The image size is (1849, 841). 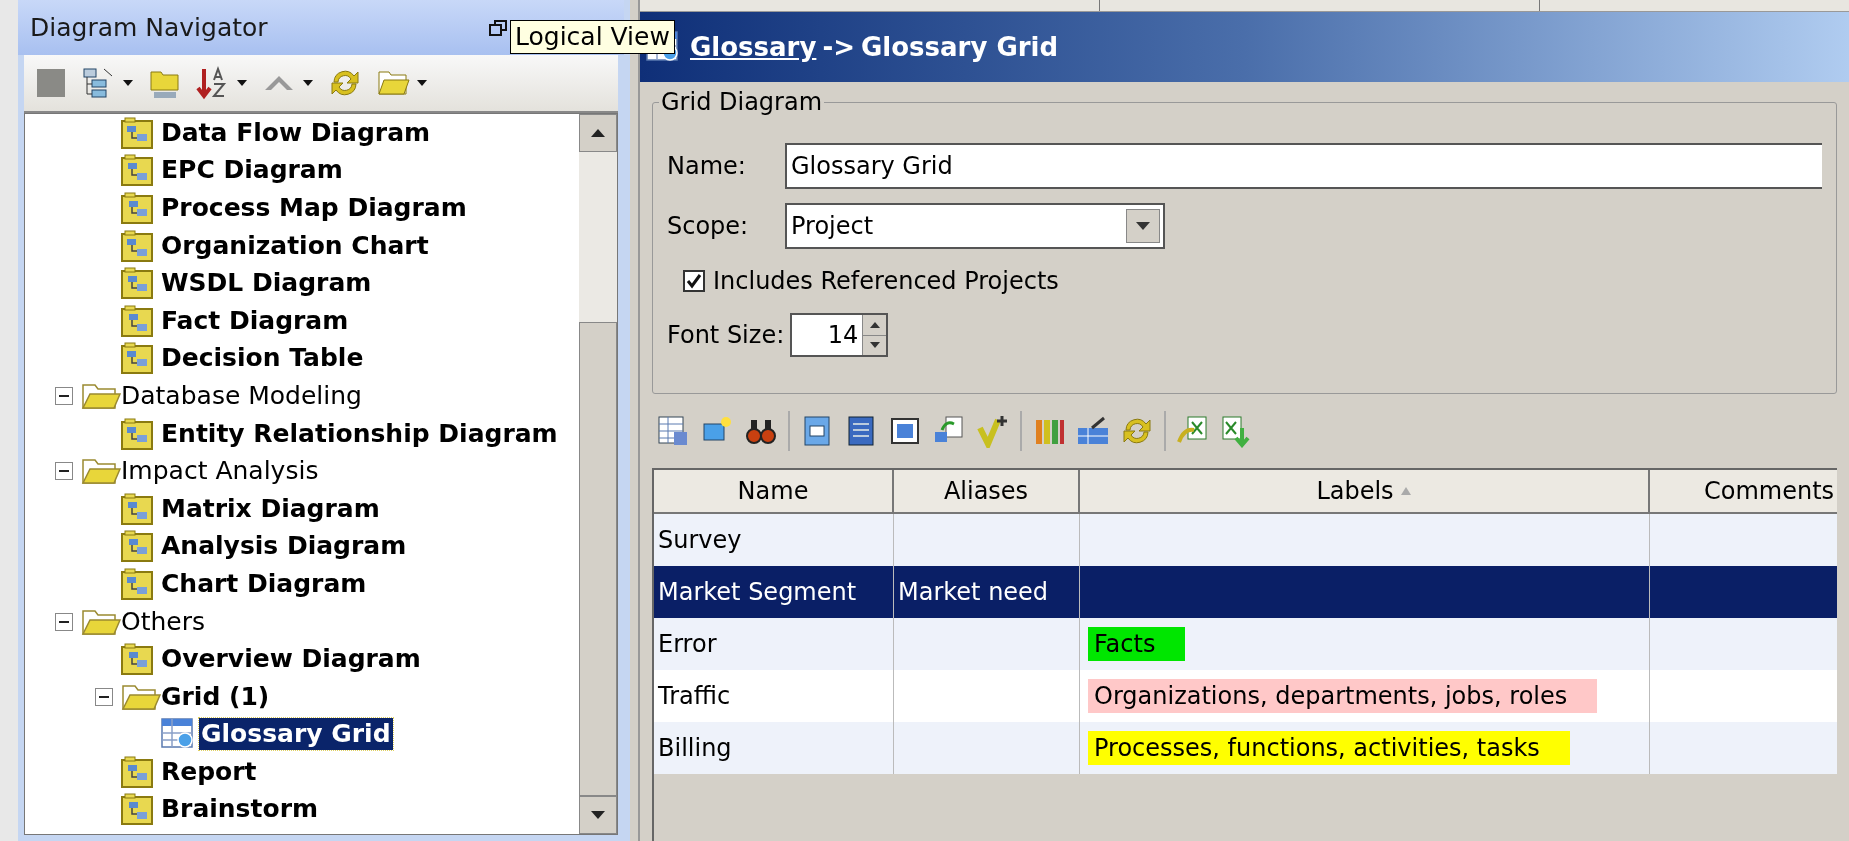 I want to click on panel-title: Diagram Navigator, so click(x=149, y=27).